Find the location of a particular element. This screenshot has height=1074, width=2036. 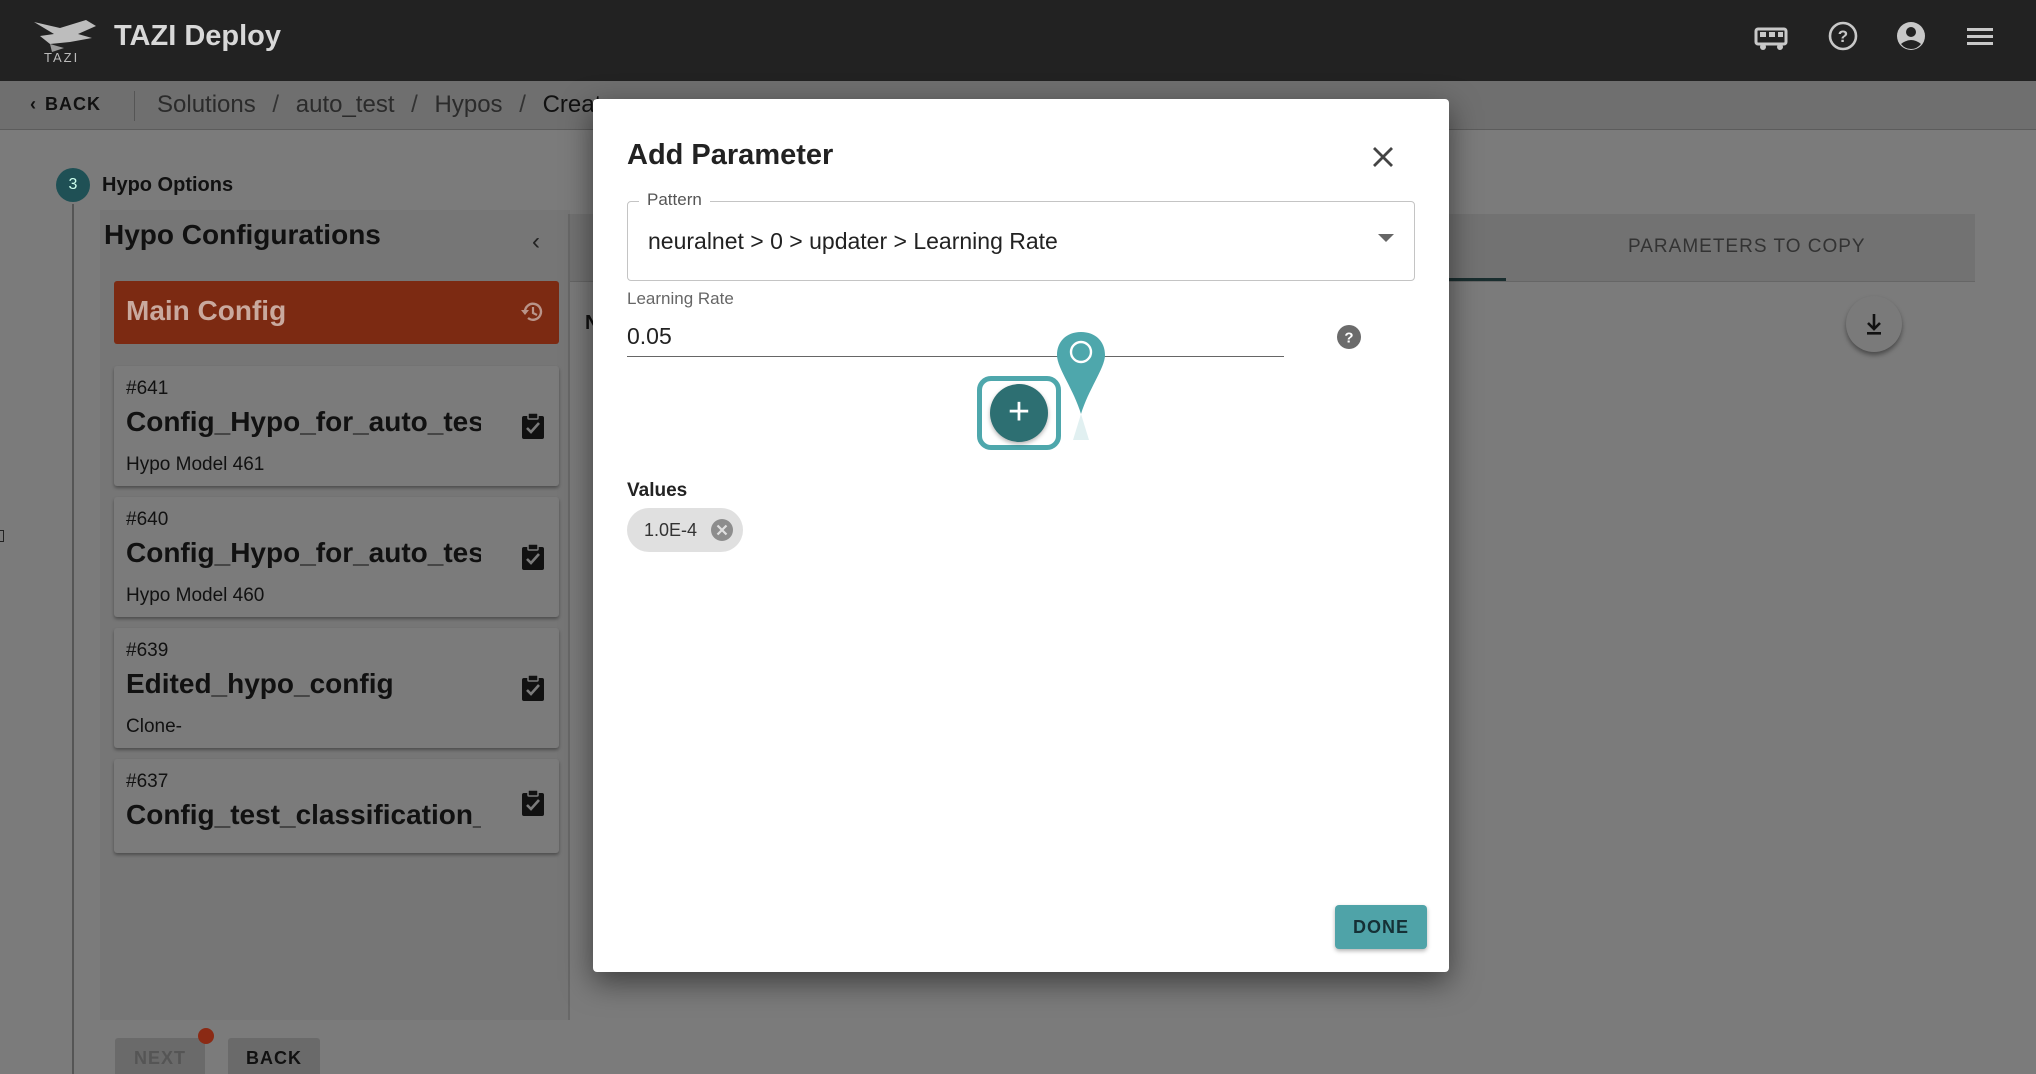

add-value-button: + is located at coordinates (1019, 413).